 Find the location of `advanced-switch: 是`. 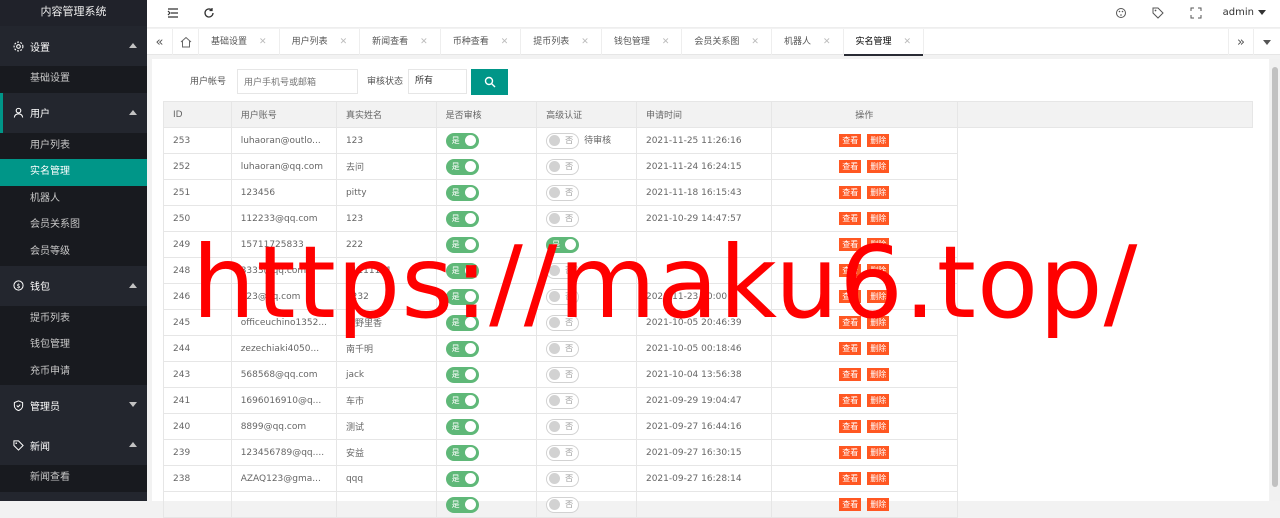

advanced-switch: 是 is located at coordinates (563, 244).